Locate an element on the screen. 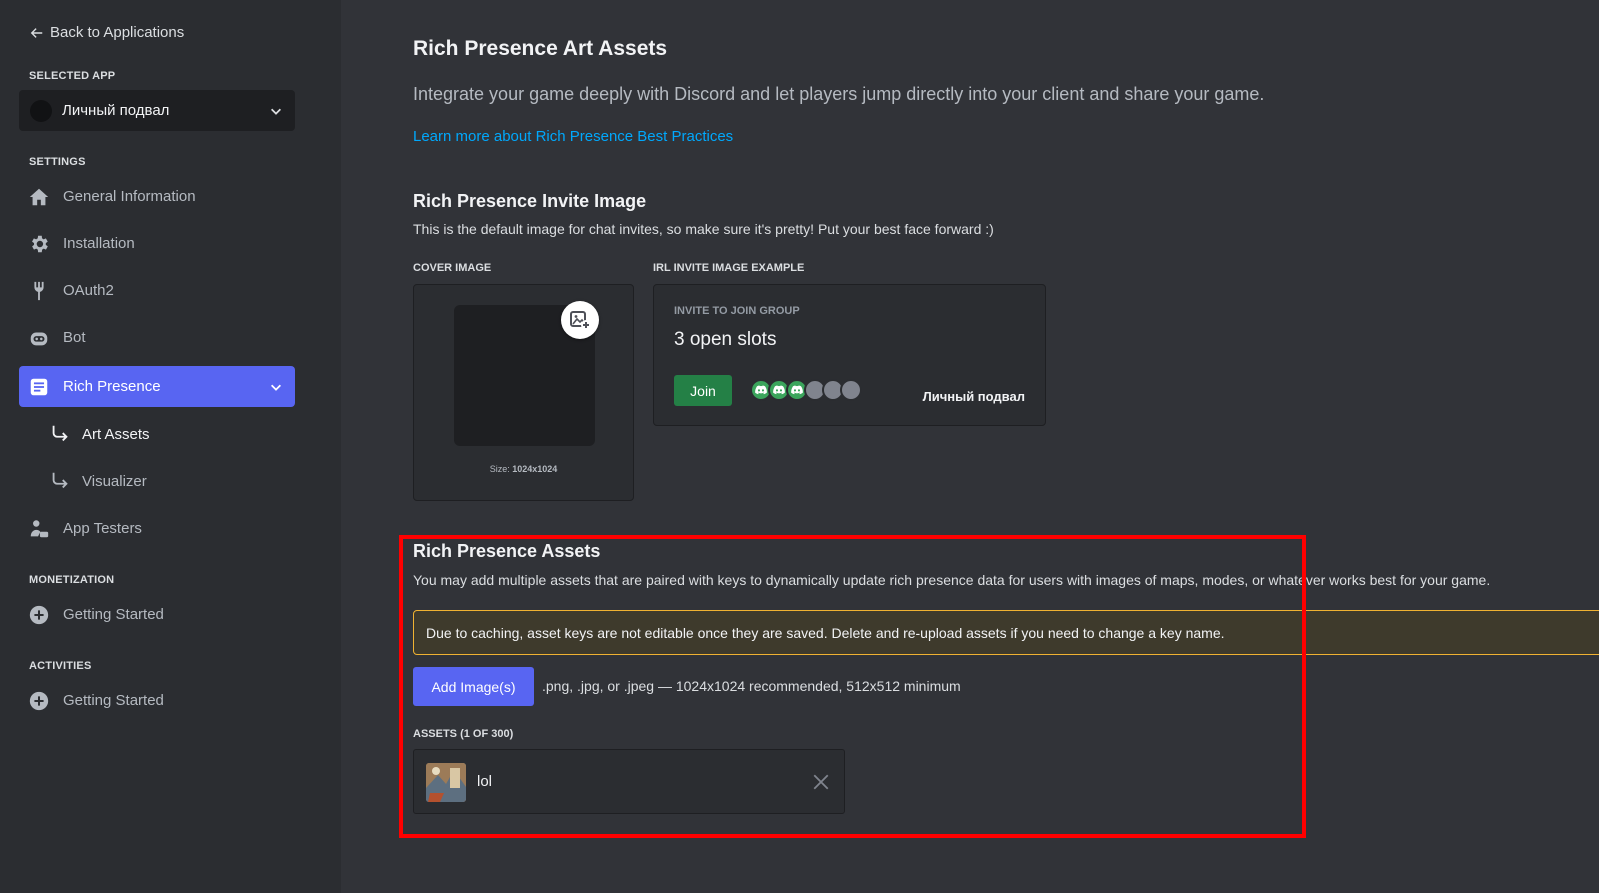  asset-thumbnail is located at coordinates (446, 782).